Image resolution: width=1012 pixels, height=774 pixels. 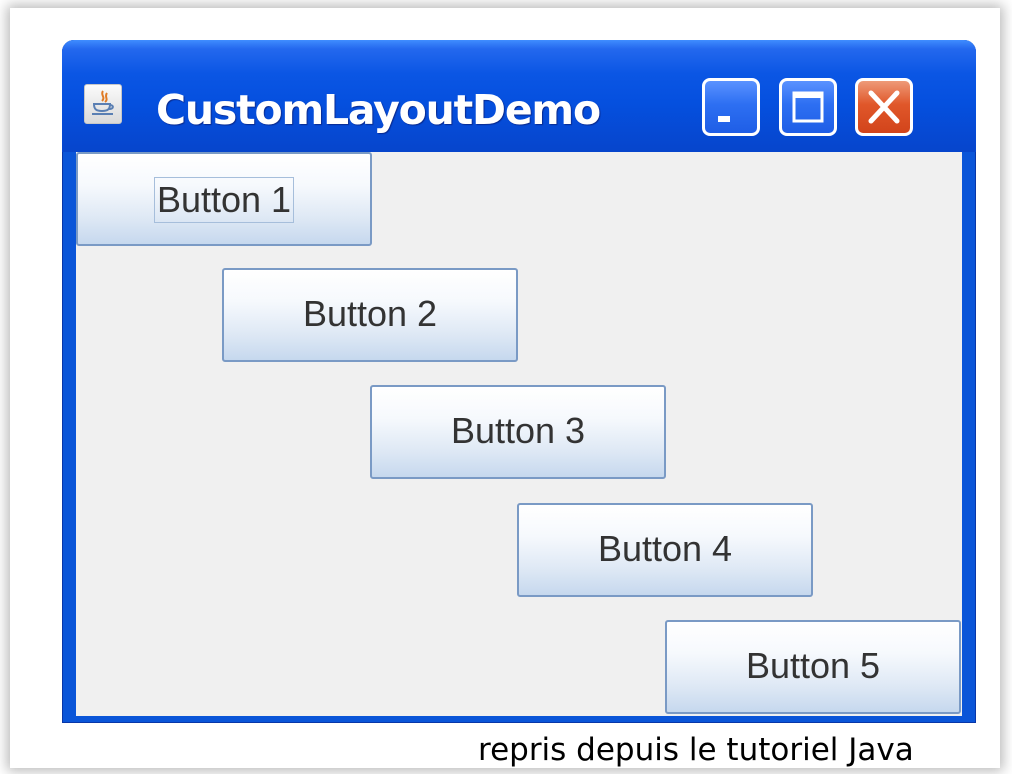 I want to click on button-2: Button 2, so click(x=370, y=315).